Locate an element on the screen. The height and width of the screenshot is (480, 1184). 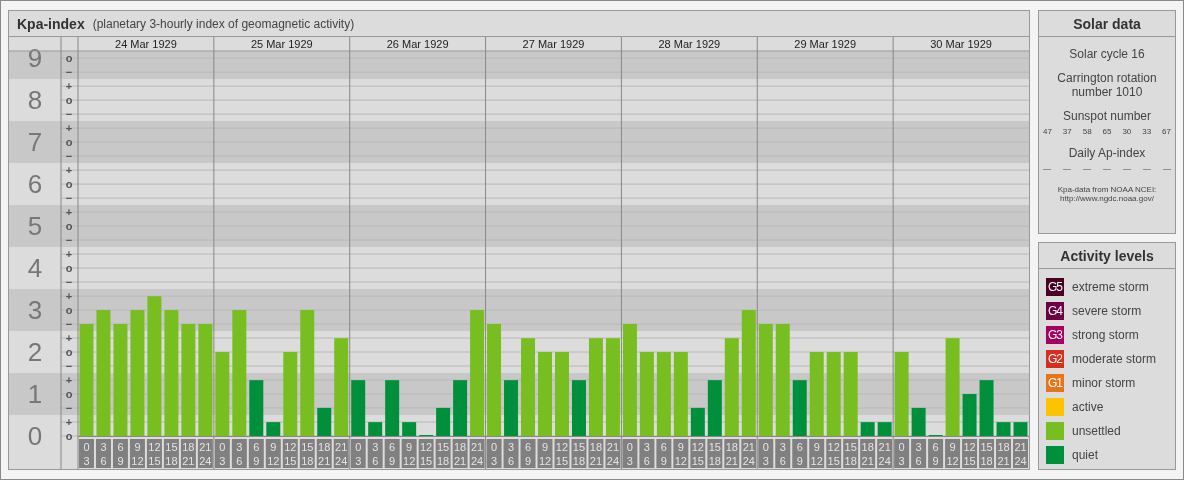
sunspot-value: 37 is located at coordinates (1067, 131).